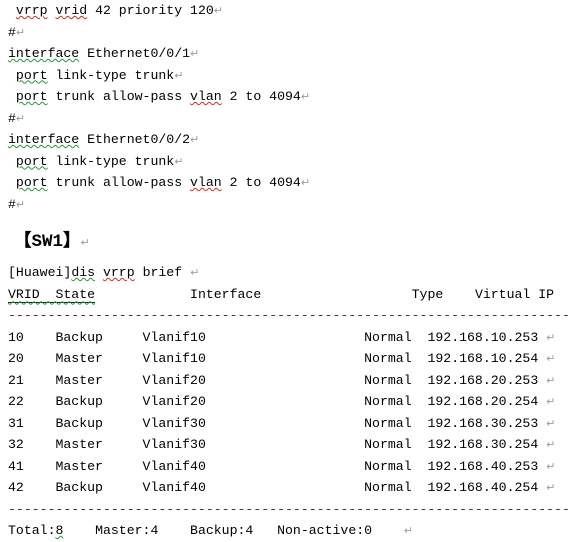 This screenshot has height=542, width=570. What do you see at coordinates (111, 75) in the screenshot?
I see `cli-text: link-type trunk` at bounding box center [111, 75].